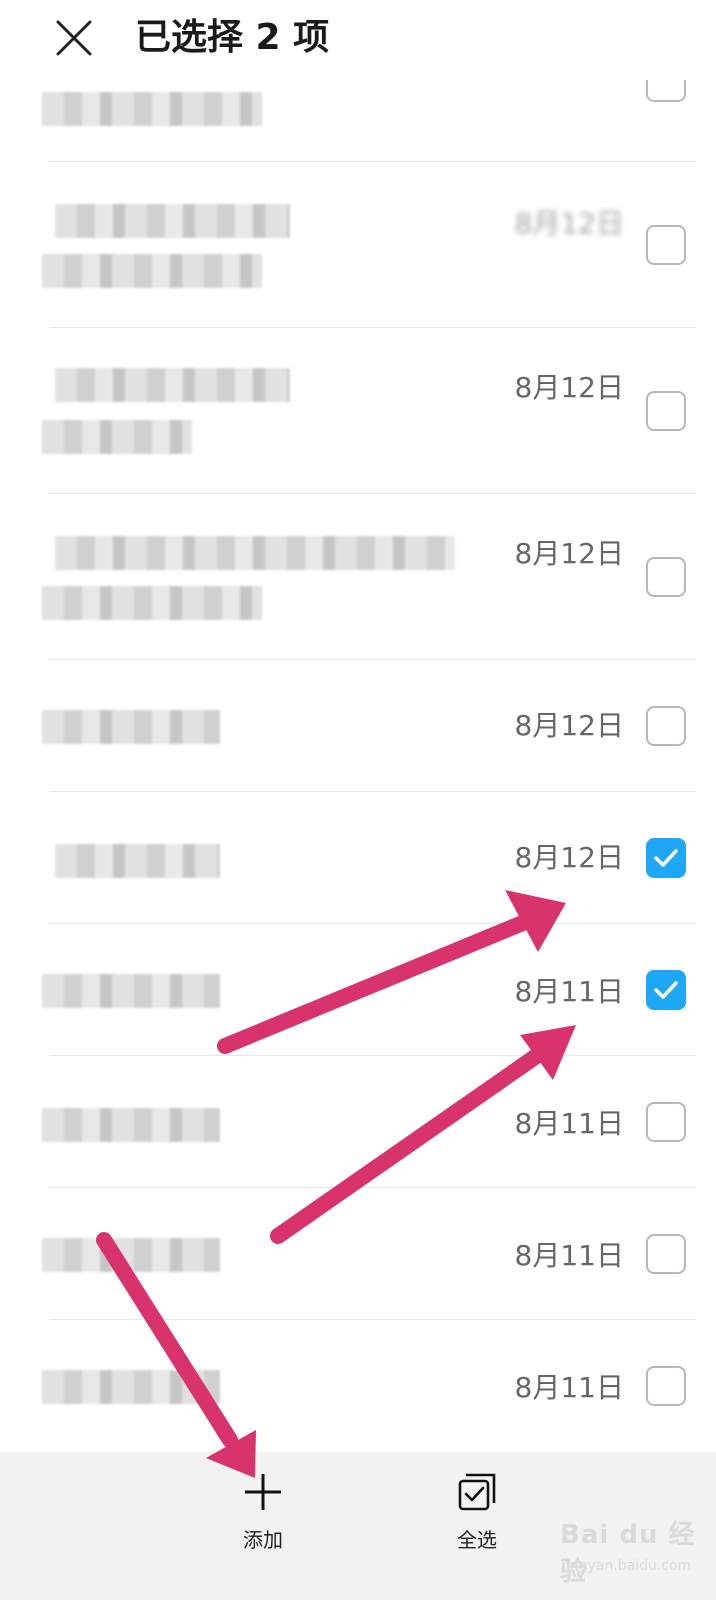  Describe the element at coordinates (232, 37) in the screenshot. I see `page-title: 已选择 2 项` at that location.